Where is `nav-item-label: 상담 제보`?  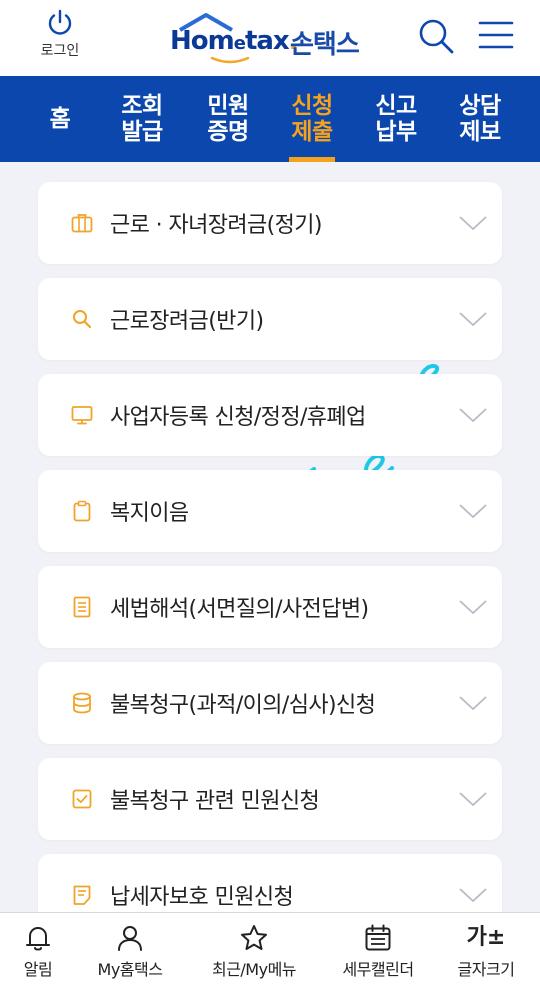 nav-item-label: 상담 제보 is located at coordinates (480, 119).